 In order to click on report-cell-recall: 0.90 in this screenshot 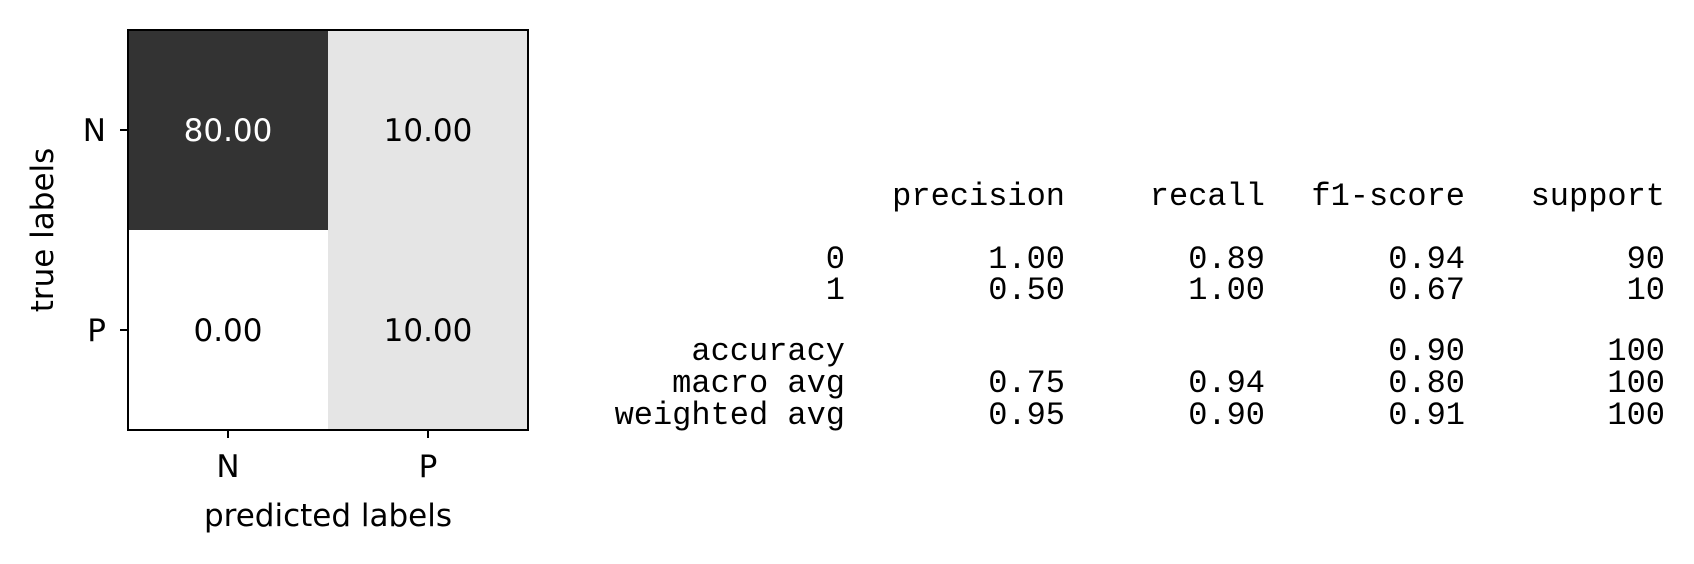, I will do `click(1226, 415)`.